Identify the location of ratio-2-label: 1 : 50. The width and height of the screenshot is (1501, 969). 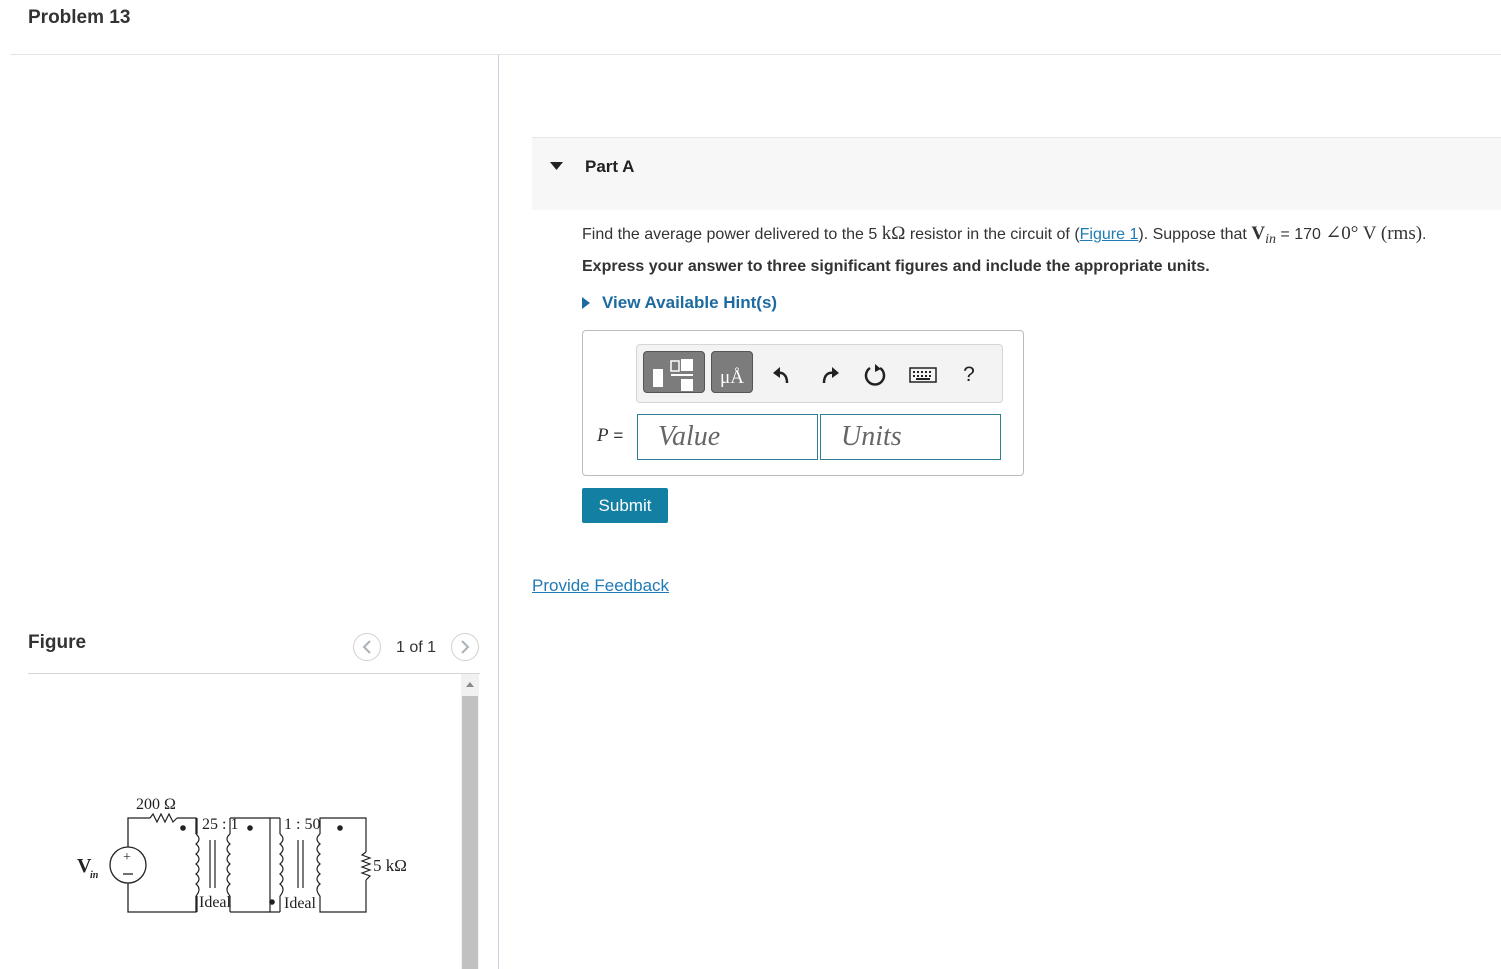
(302, 824).